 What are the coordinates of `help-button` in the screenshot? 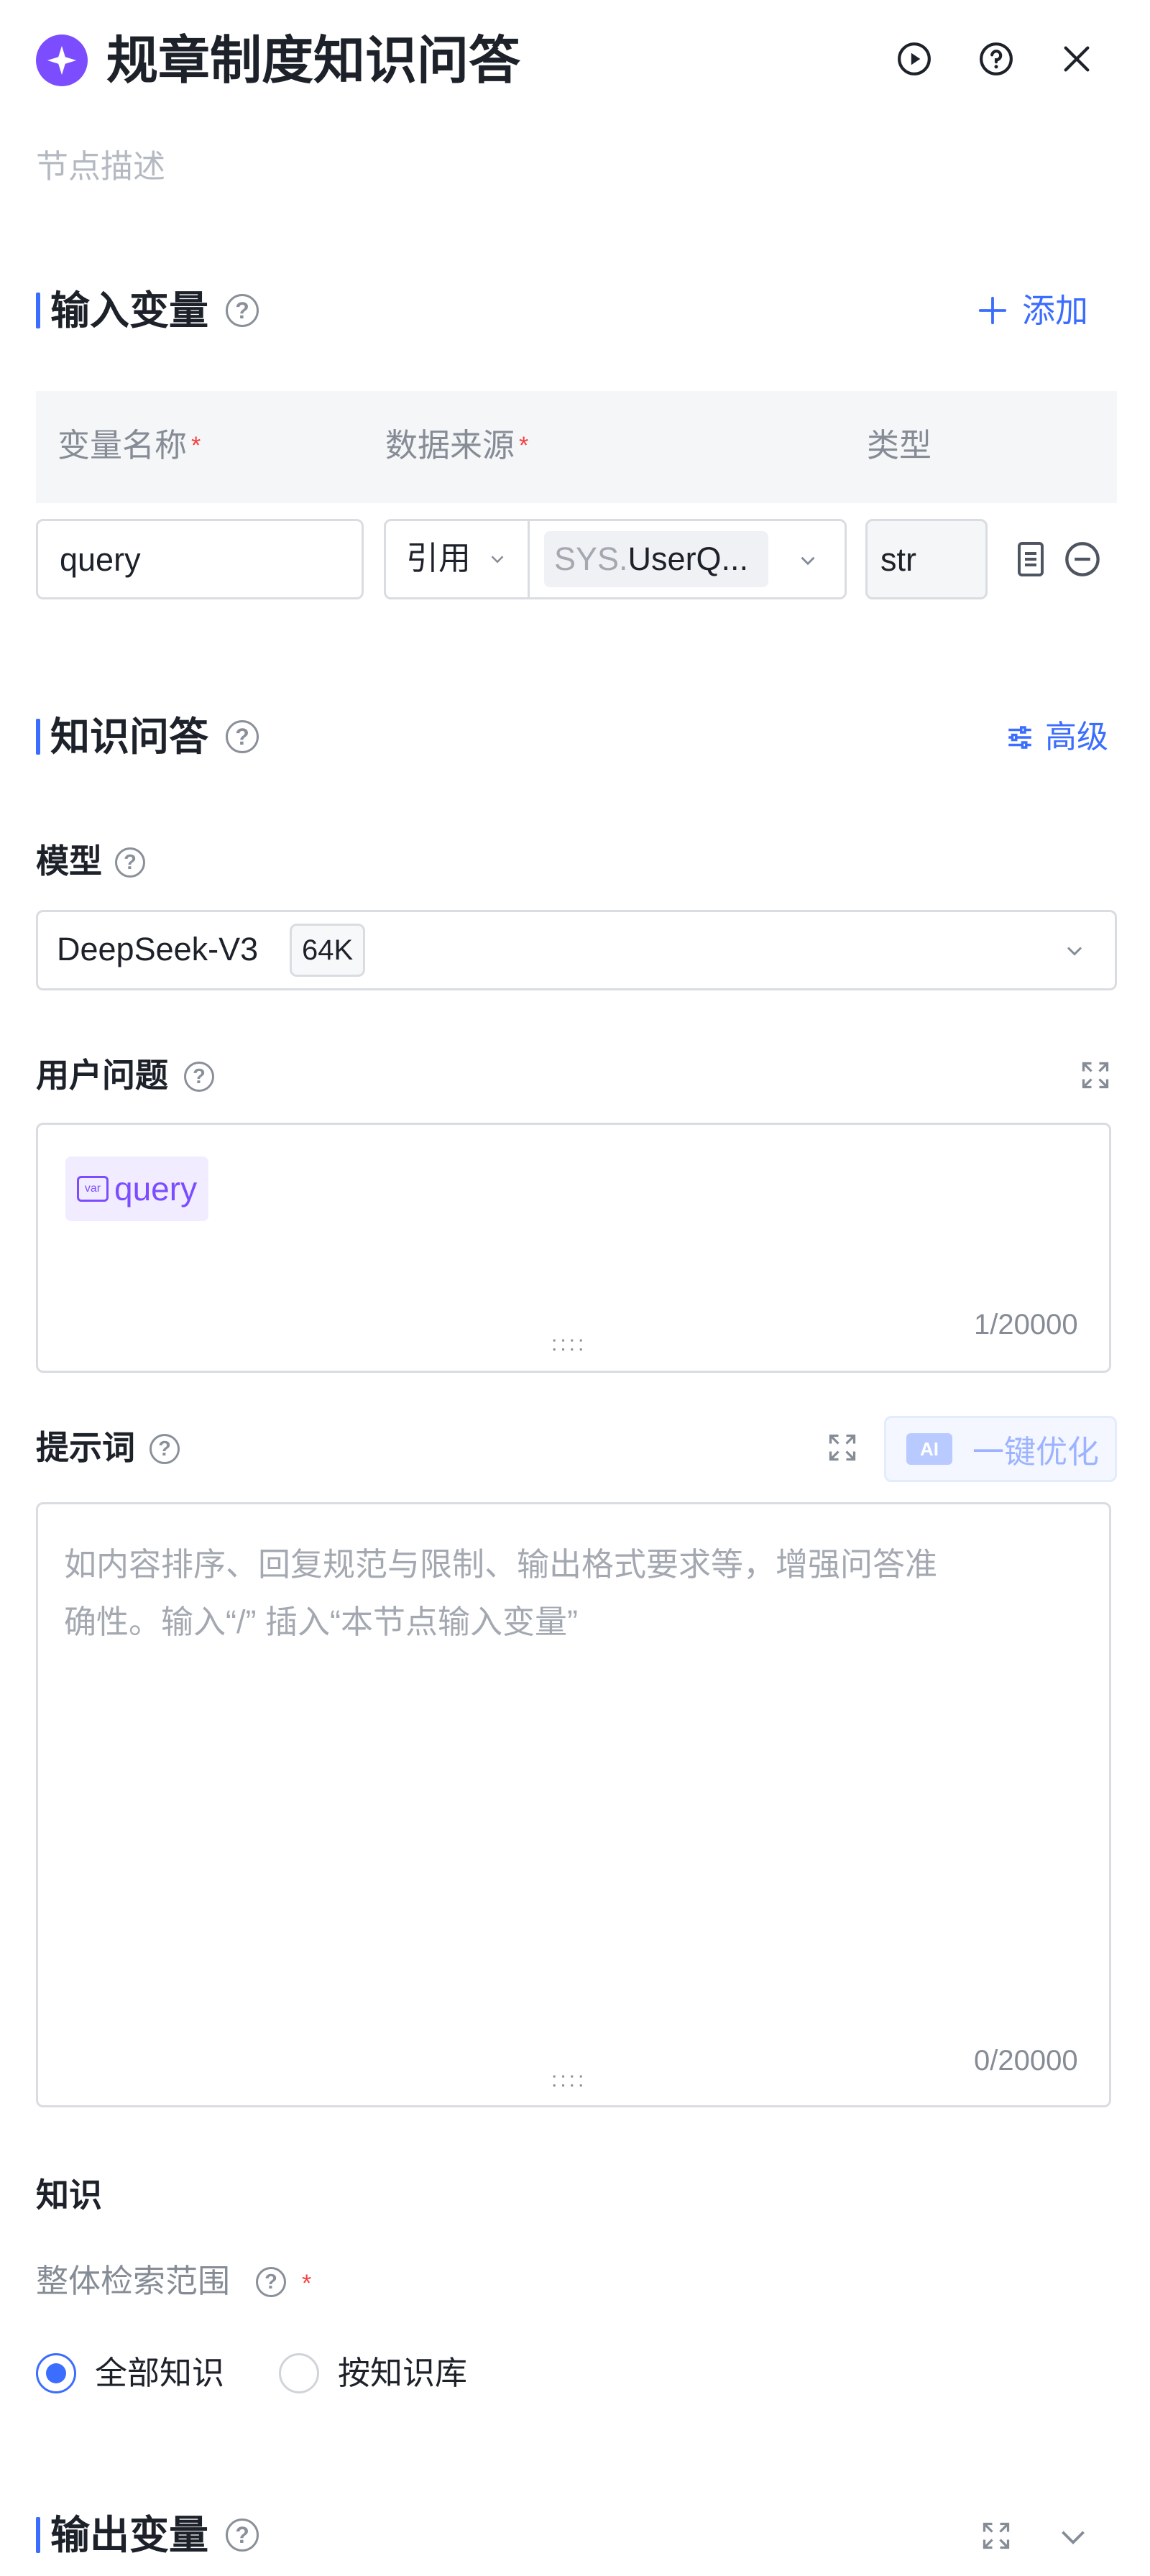 It's located at (996, 58).